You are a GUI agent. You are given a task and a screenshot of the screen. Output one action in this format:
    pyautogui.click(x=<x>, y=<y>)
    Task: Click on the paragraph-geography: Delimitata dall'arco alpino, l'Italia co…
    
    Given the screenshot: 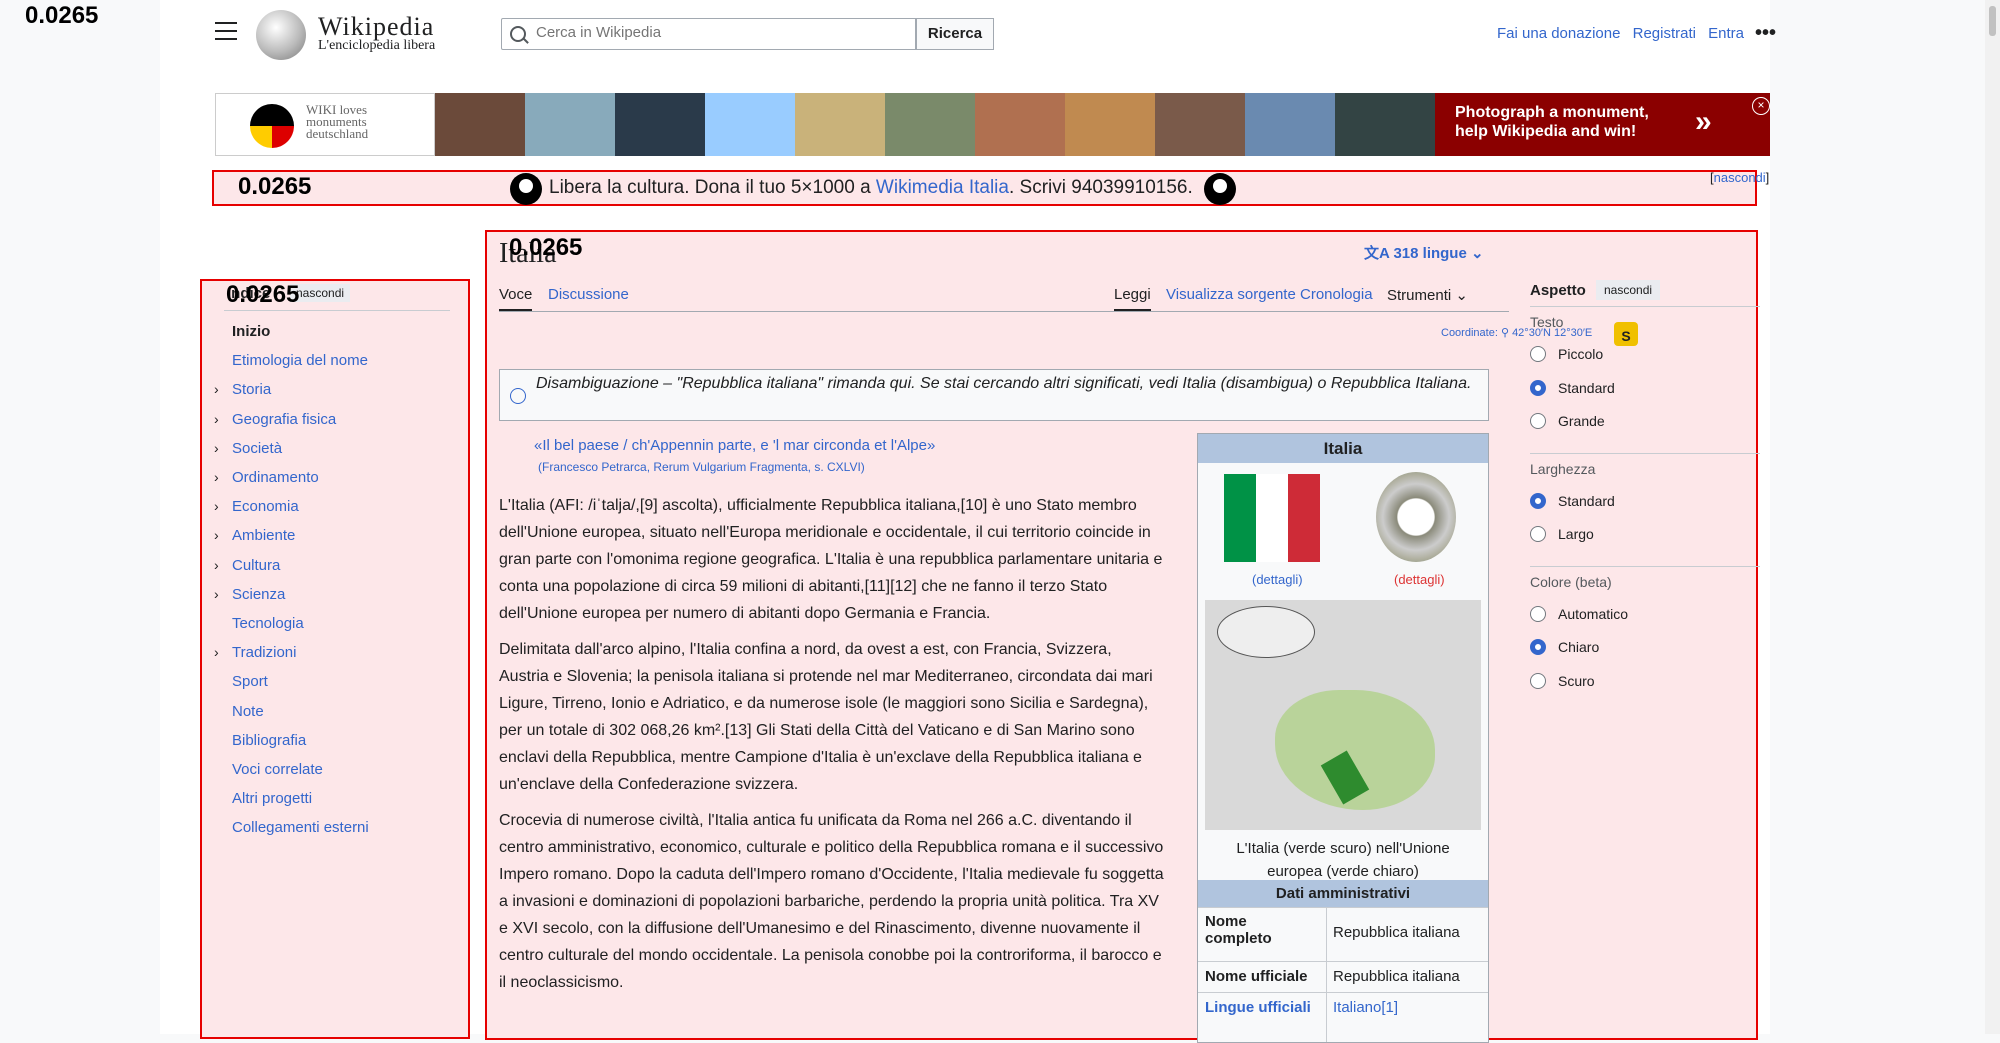 What is the action you would take?
    pyautogui.click(x=826, y=717)
    